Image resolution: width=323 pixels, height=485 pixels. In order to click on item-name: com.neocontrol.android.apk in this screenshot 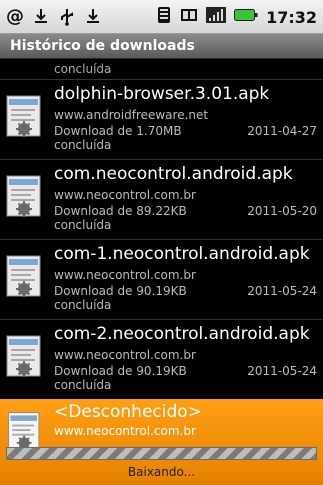, I will do `click(173, 174)`.